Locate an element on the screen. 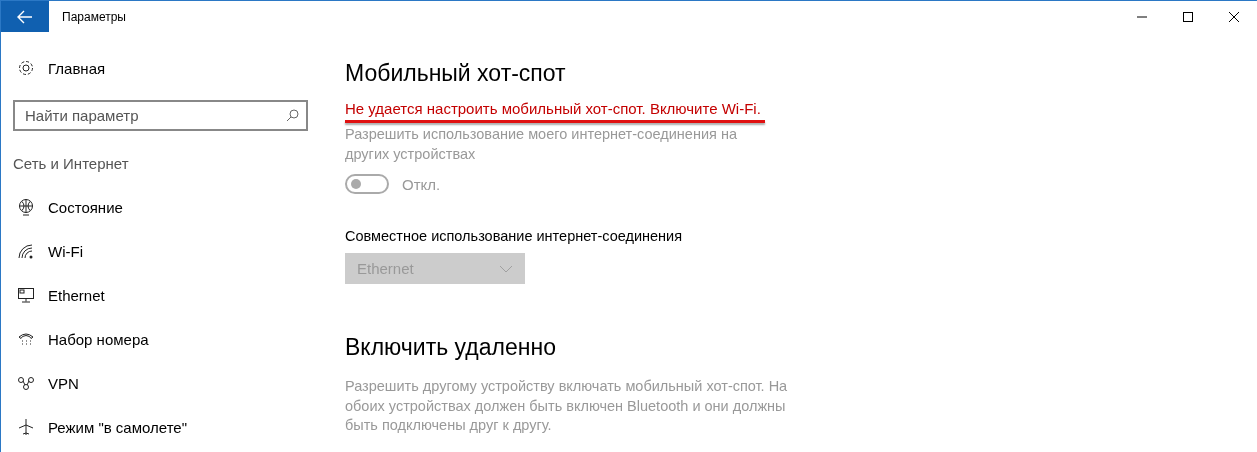 This screenshot has width=1257, height=452. sidebar-item: Состояние is located at coordinates (167, 207).